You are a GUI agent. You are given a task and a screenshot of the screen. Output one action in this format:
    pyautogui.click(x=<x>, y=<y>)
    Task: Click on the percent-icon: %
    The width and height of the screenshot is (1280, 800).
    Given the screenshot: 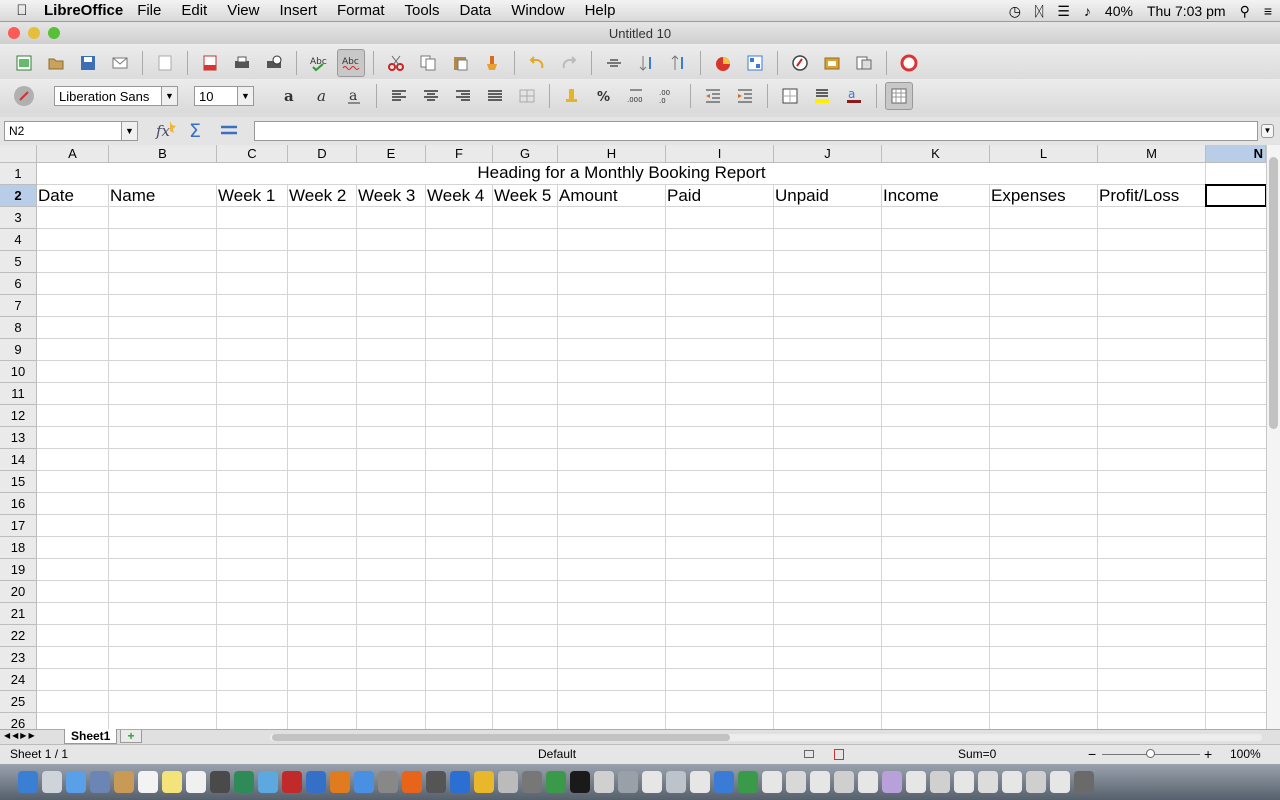 What is the action you would take?
    pyautogui.click(x=604, y=96)
    